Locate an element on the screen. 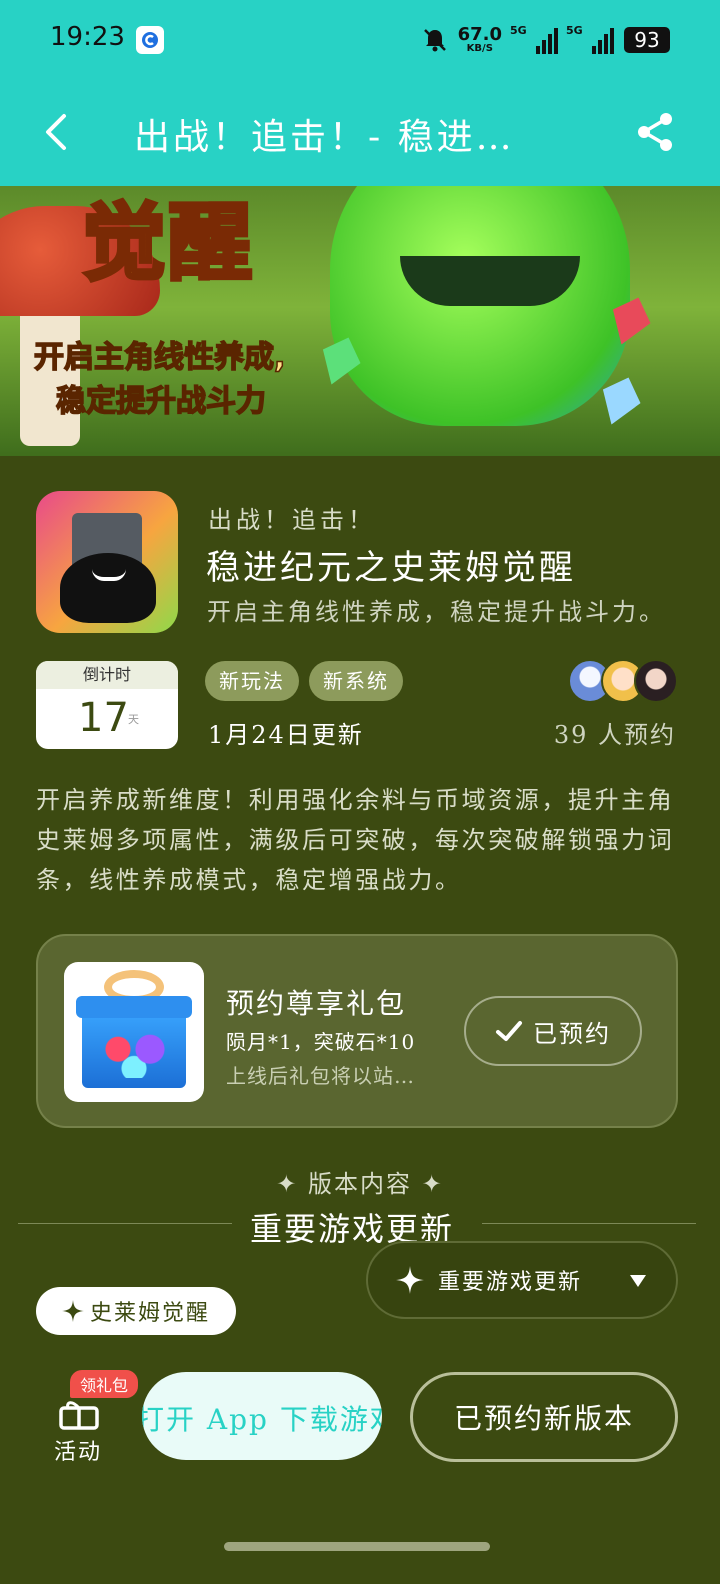 The height and width of the screenshot is (1584, 720). gift-box-image is located at coordinates (134, 1032).